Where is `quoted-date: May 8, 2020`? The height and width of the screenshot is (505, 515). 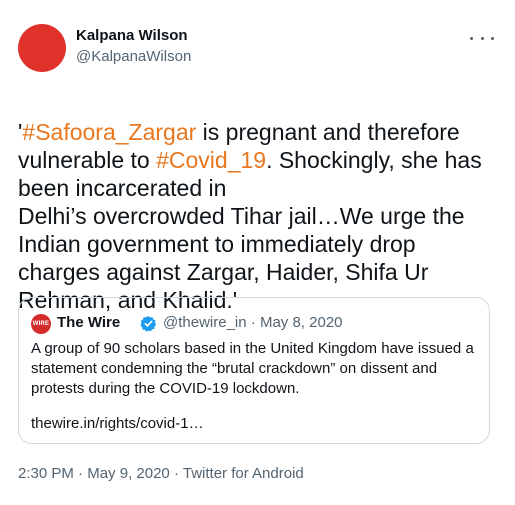
quoted-date: May 8, 2020 is located at coordinates (301, 322).